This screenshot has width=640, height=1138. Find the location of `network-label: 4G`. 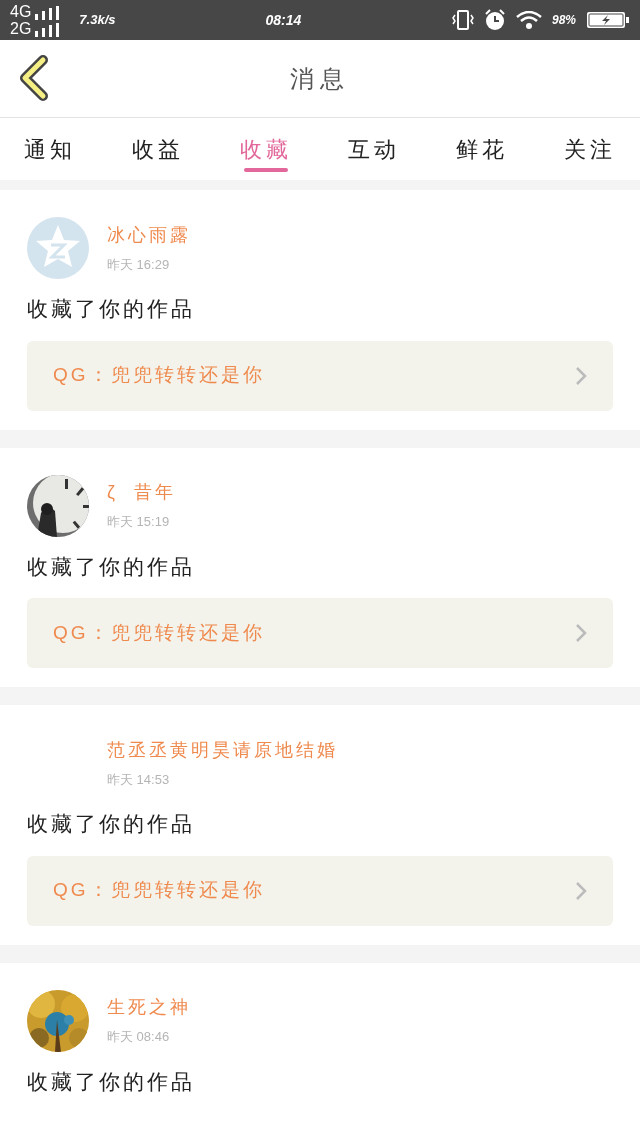

network-label: 4G is located at coordinates (21, 11).